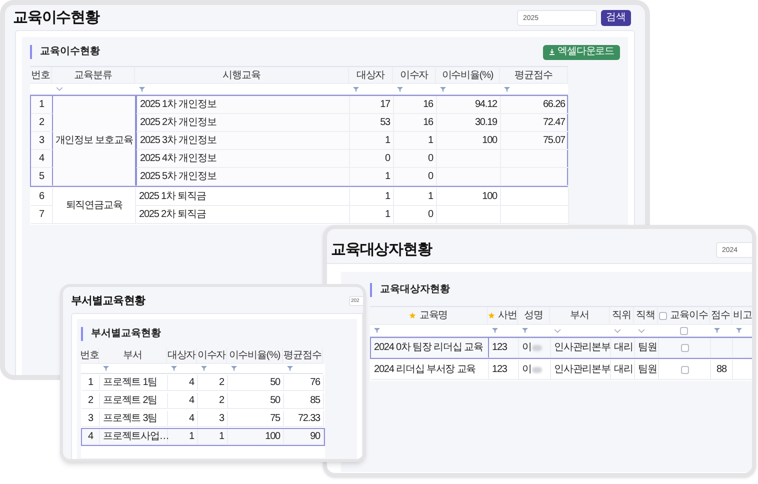 The height and width of the screenshot is (484, 758). What do you see at coordinates (304, 419) in the screenshot?
I see `table-cell: 72.33` at bounding box center [304, 419].